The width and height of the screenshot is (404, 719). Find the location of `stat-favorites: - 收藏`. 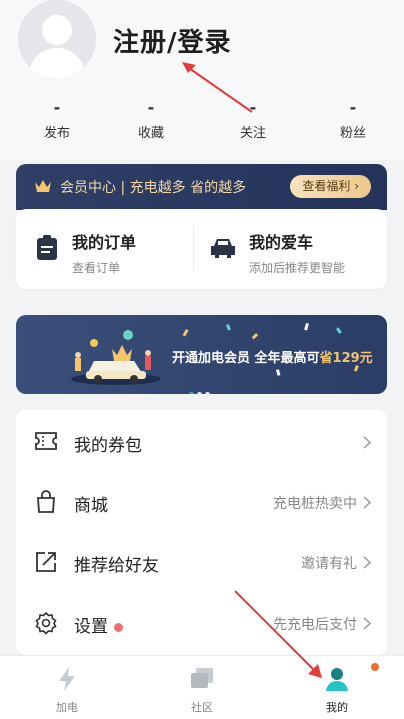

stat-favorites: - 收藏 is located at coordinates (151, 119).